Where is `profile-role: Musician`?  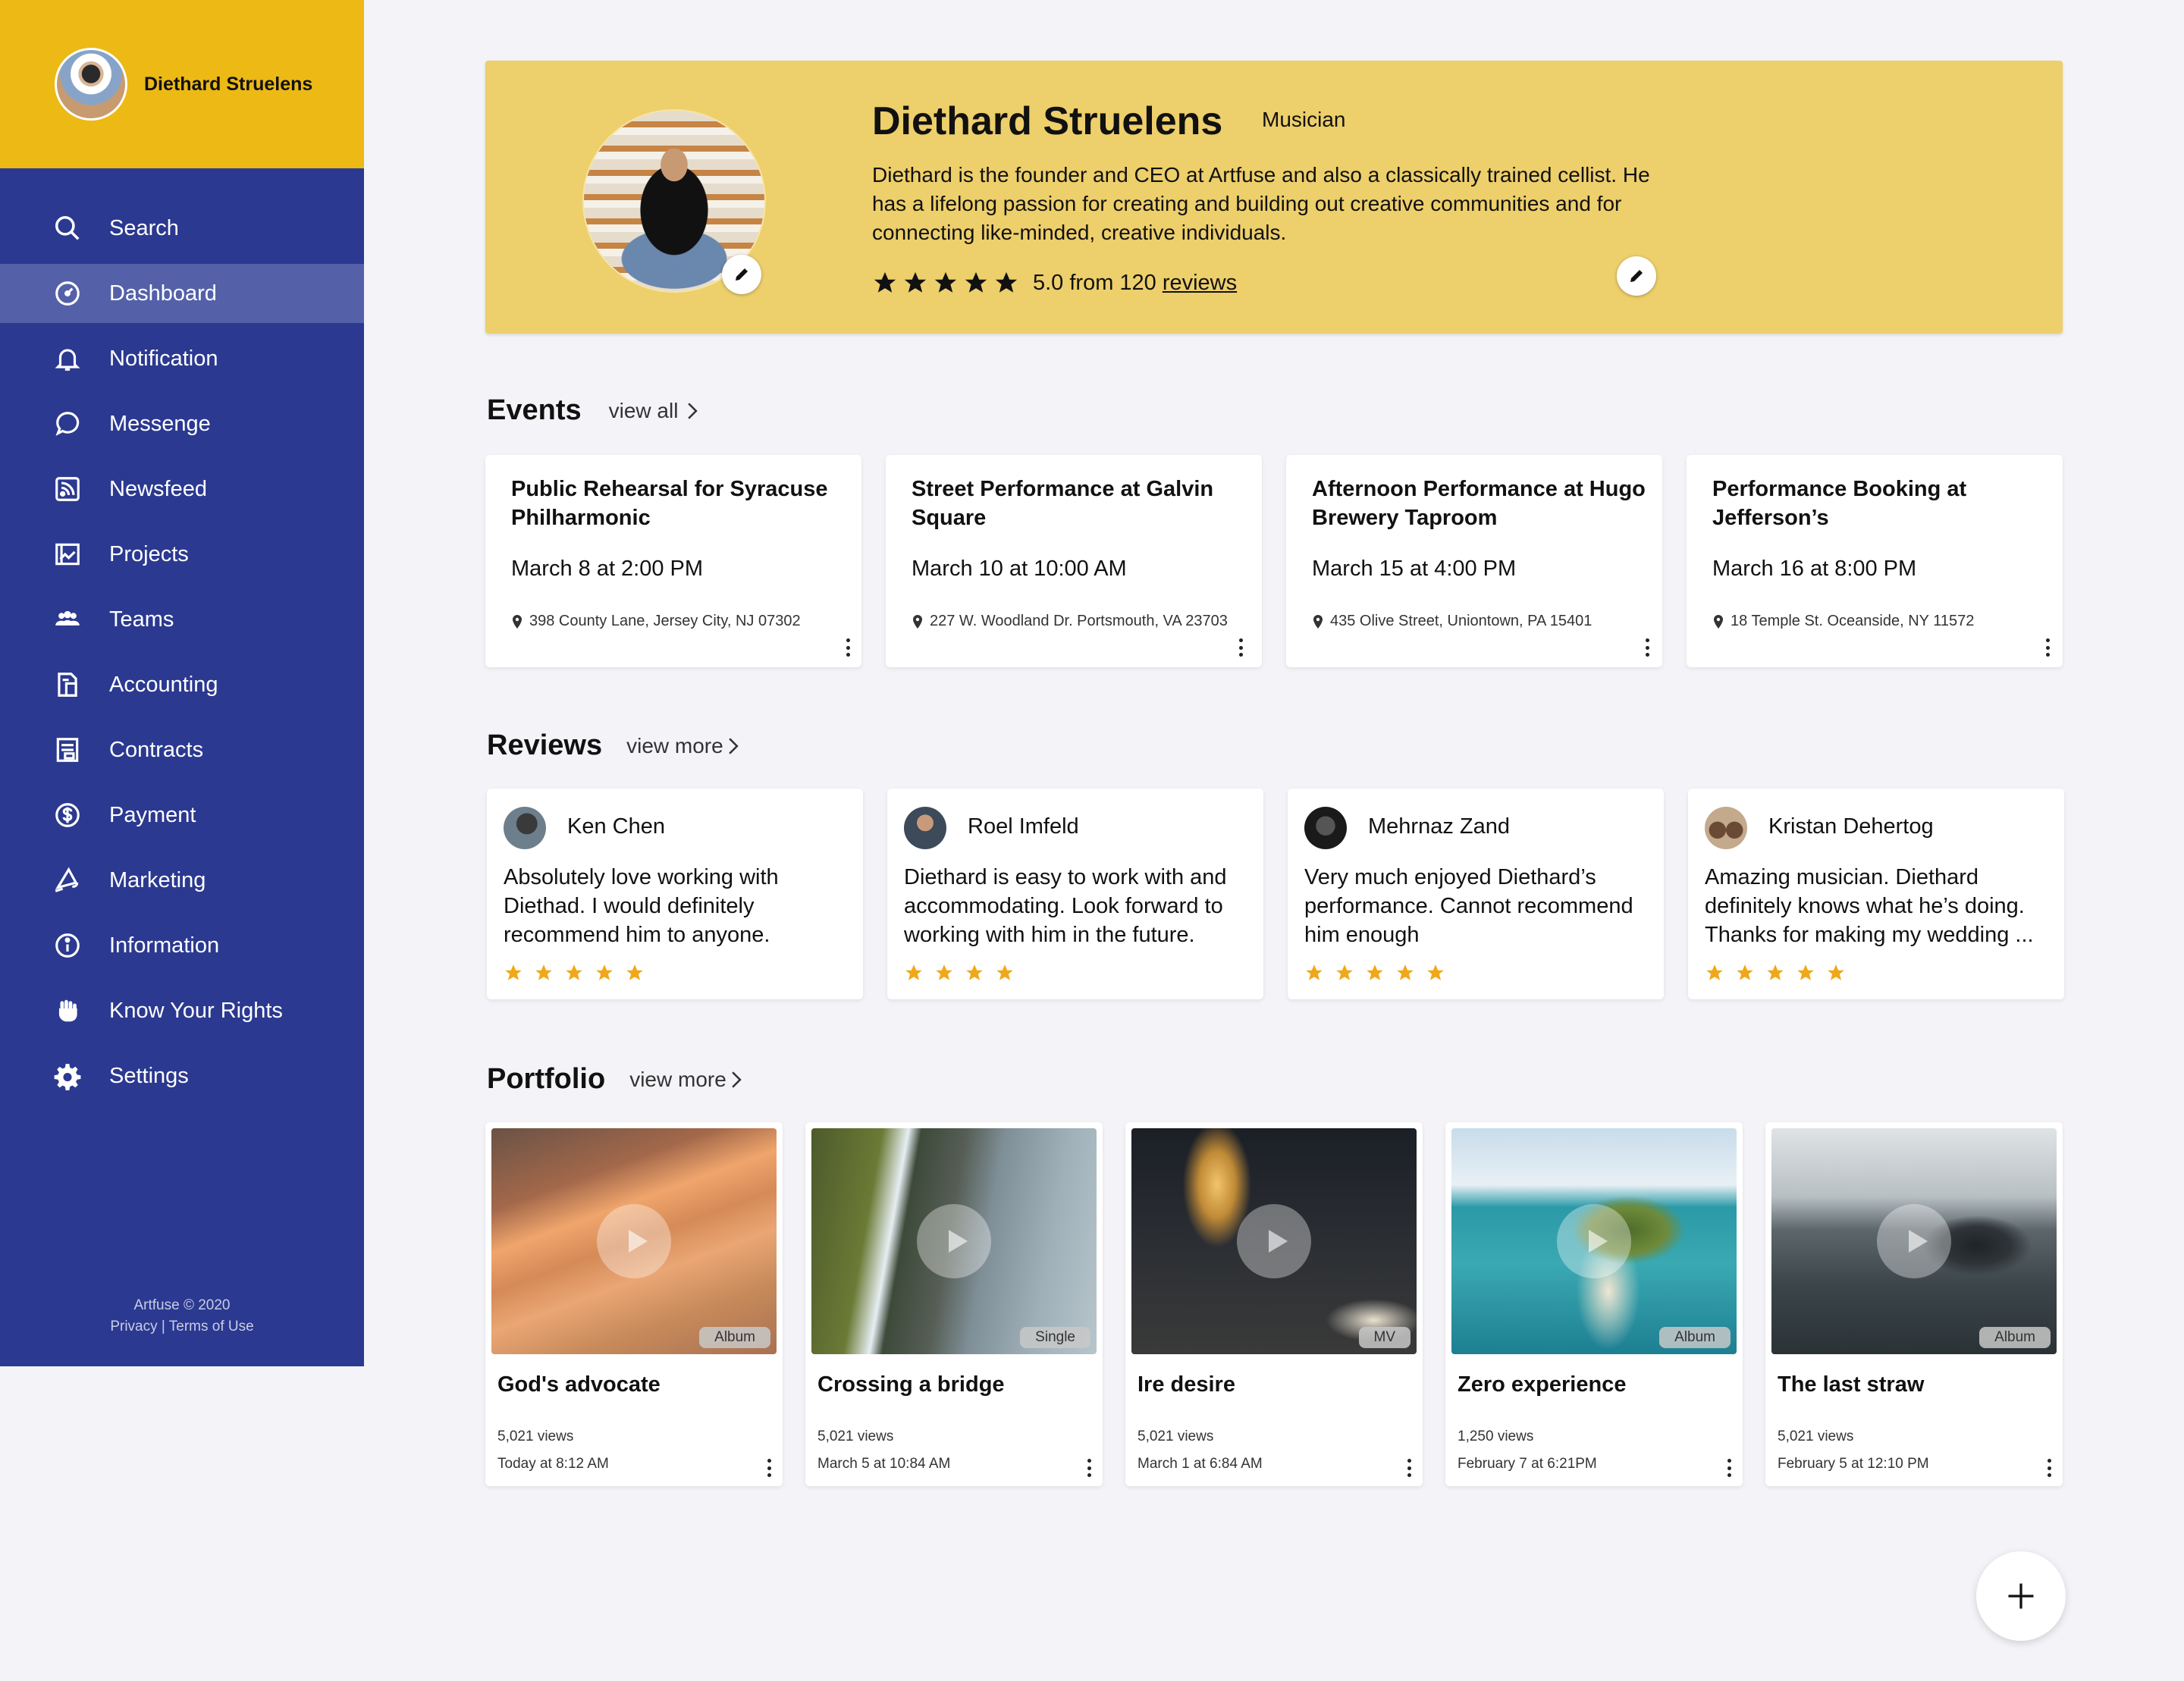
profile-role: Musician is located at coordinates (1304, 119).